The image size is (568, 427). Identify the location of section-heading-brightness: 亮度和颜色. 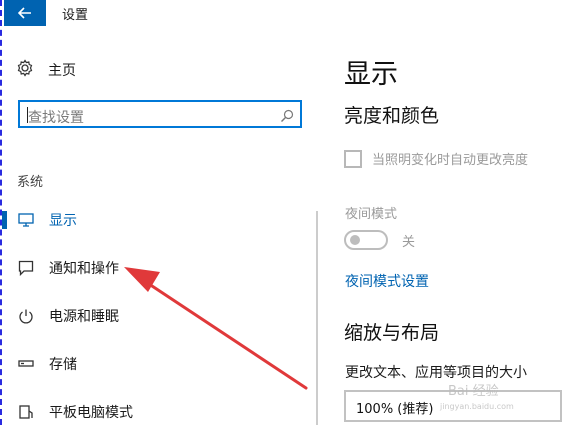
(392, 116).